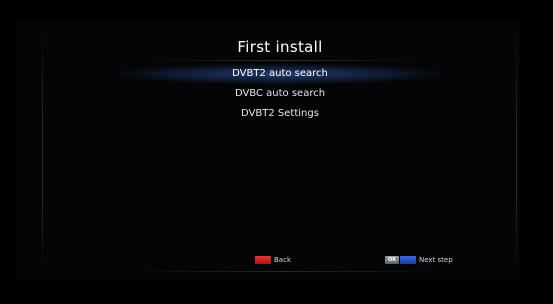 The height and width of the screenshot is (304, 553). I want to click on menu-item-dvbt2-settings: DVBT2 Settings, so click(280, 114).